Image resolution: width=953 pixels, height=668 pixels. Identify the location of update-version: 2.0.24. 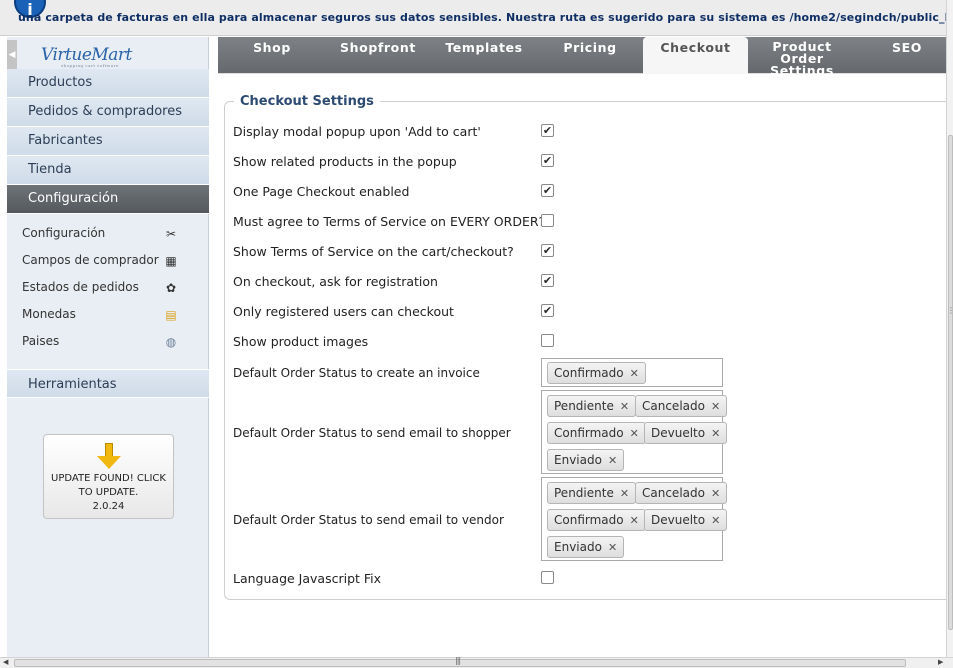
(108, 506).